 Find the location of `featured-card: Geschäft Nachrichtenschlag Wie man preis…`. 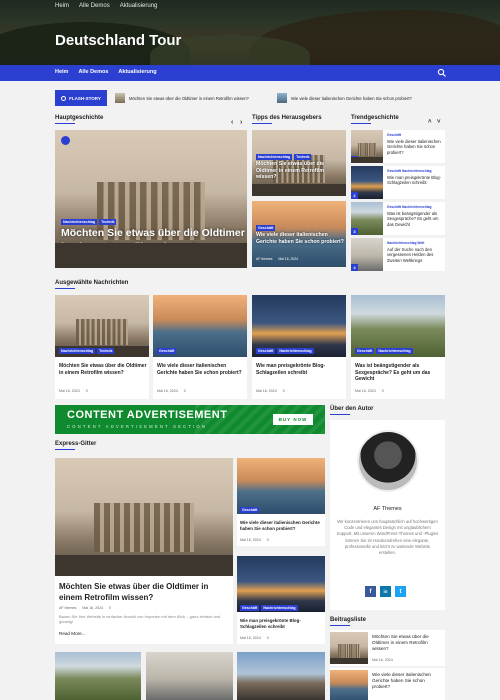

featured-card: Geschäft Nachrichtenschlag Wie man preis… is located at coordinates (299, 347).